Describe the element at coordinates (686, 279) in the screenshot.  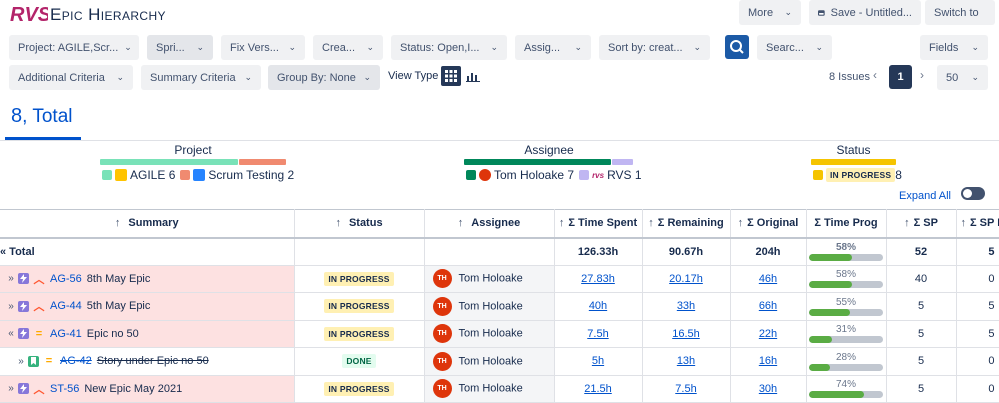
I see `remaining-link: 20.17h` at that location.